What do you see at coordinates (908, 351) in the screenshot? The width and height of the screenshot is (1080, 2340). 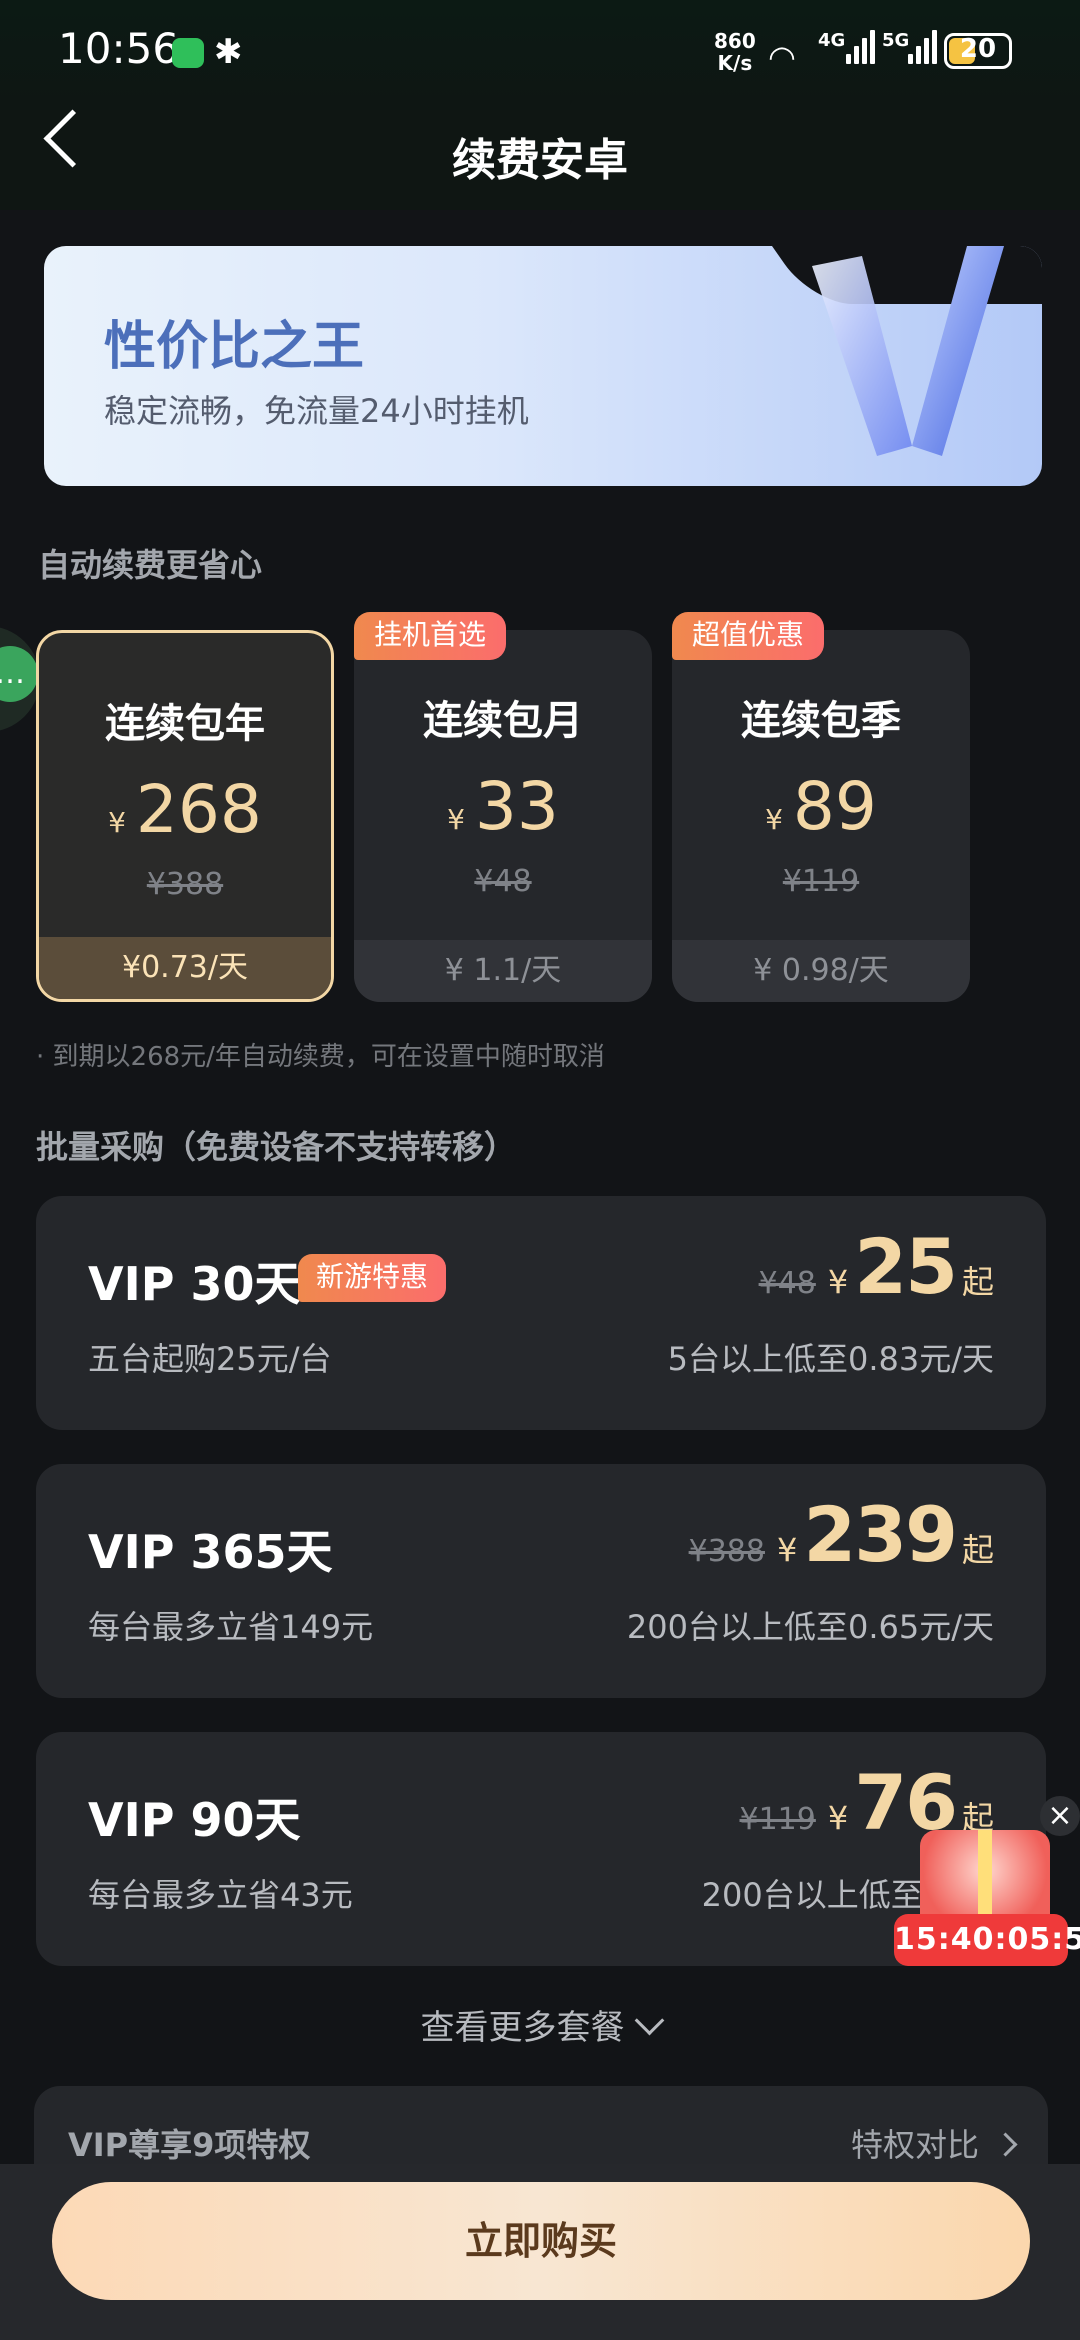 I see `vip-logo-icon` at bounding box center [908, 351].